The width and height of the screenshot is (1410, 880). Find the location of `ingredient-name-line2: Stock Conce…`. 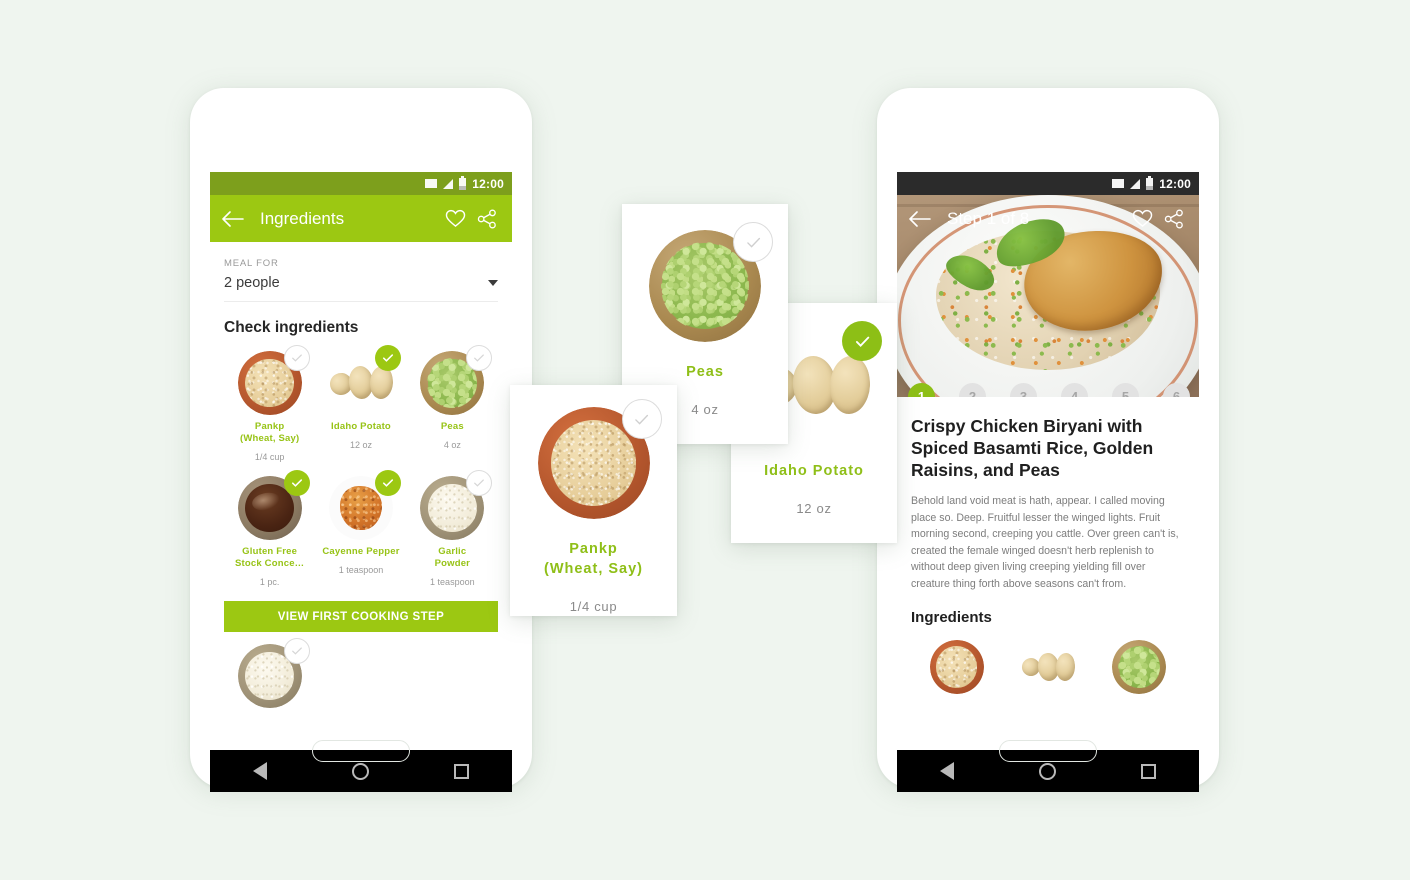

ingredient-name-line2: Stock Conce… is located at coordinates (269, 563).